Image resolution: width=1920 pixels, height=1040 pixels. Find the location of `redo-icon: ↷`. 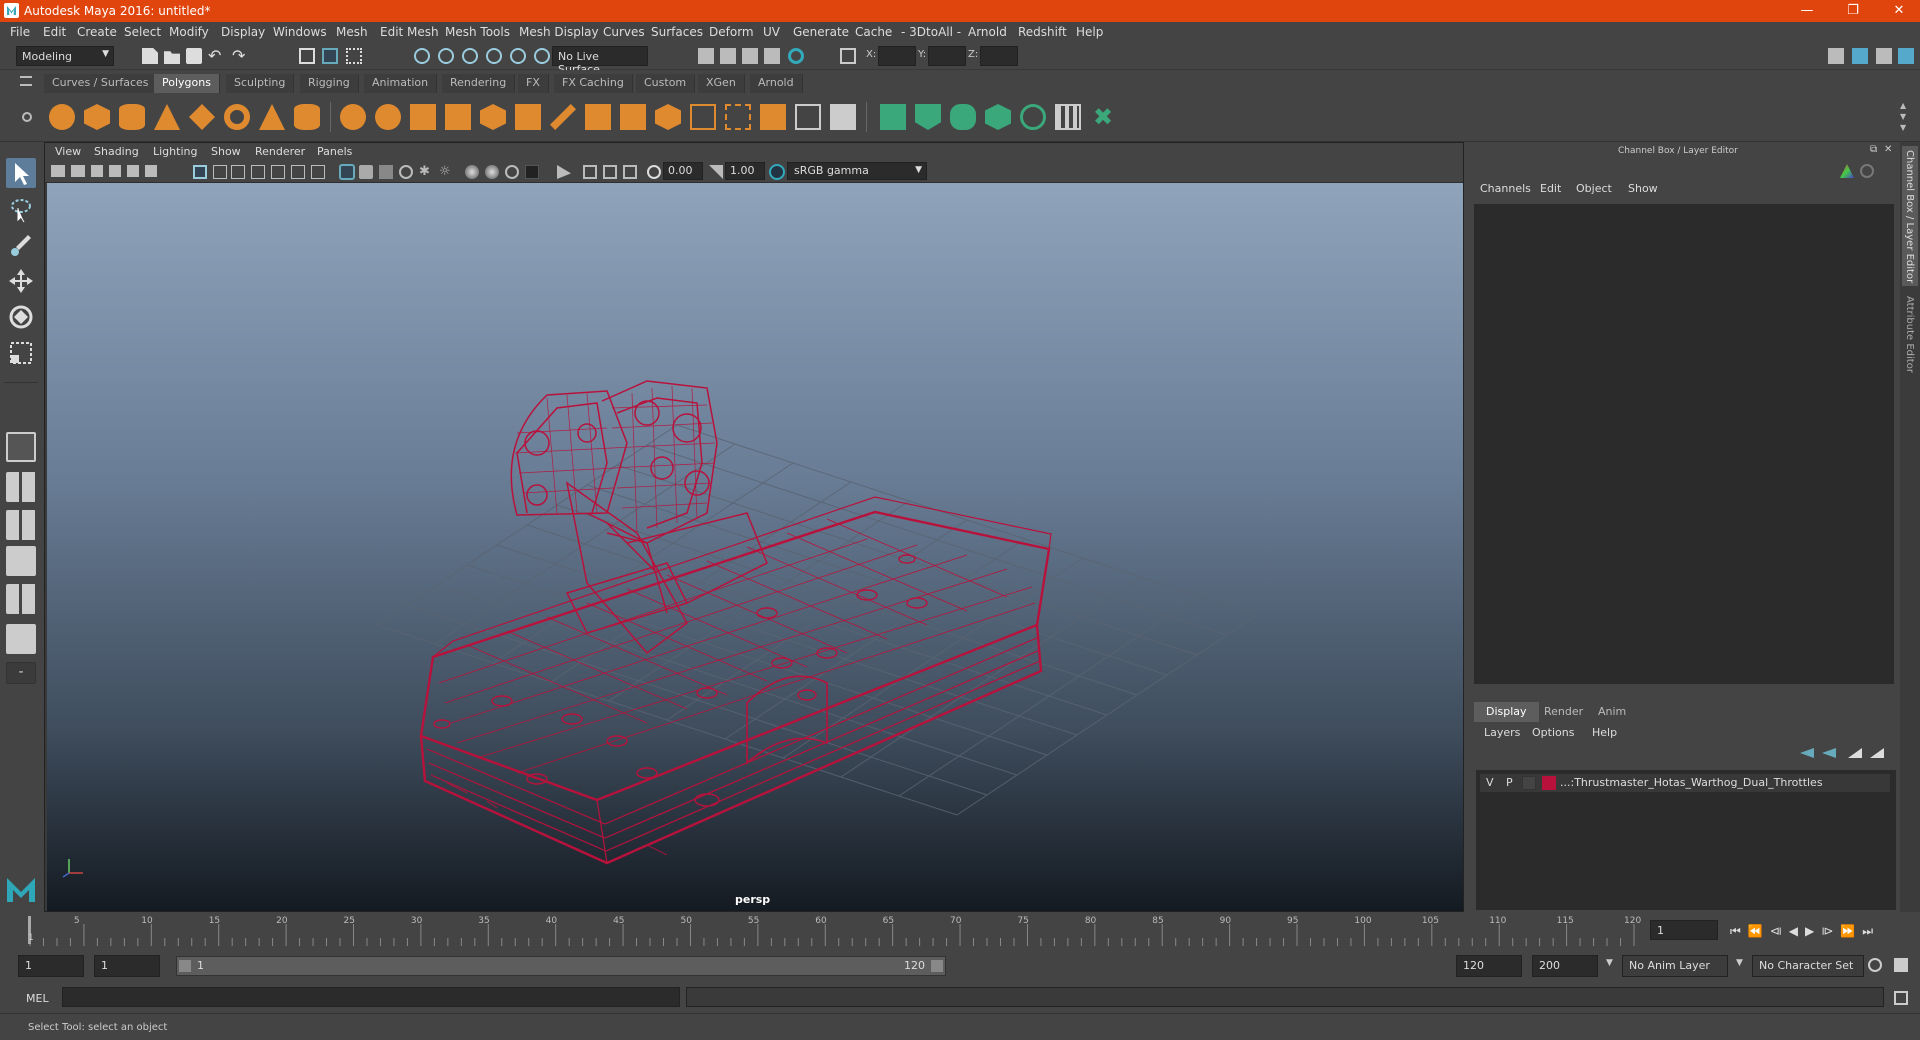

redo-icon: ↷ is located at coordinates (240, 56).